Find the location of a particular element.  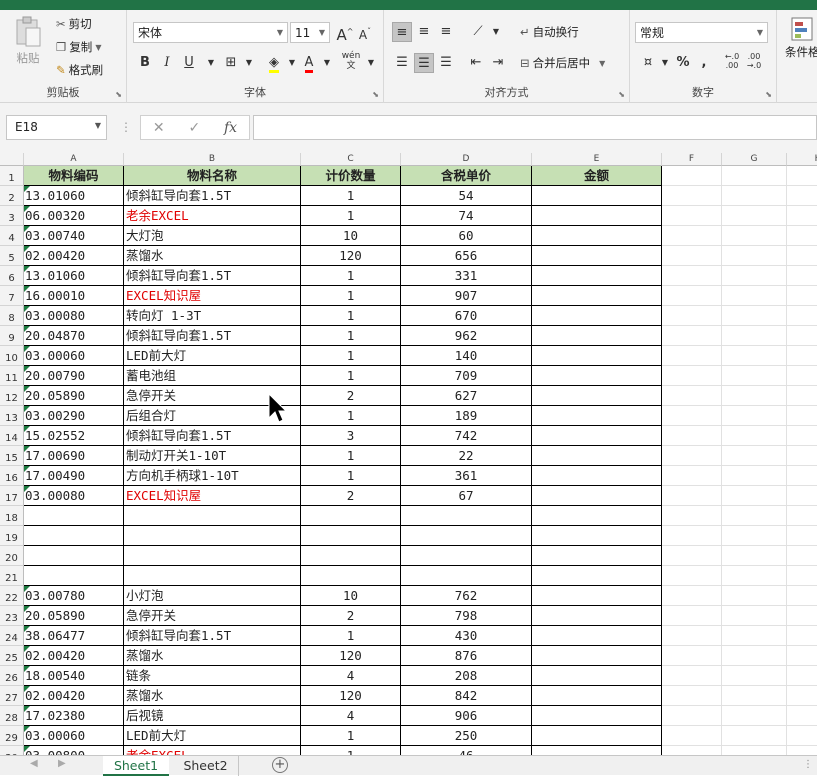

row-header: 9 is located at coordinates (12, 336).